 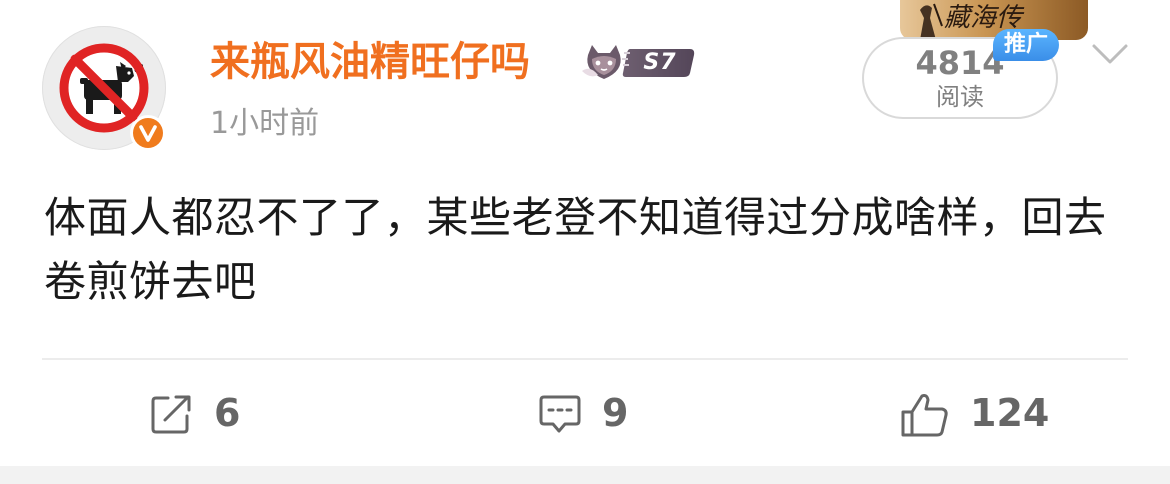 I want to click on repost-button: 6, so click(x=205, y=413).